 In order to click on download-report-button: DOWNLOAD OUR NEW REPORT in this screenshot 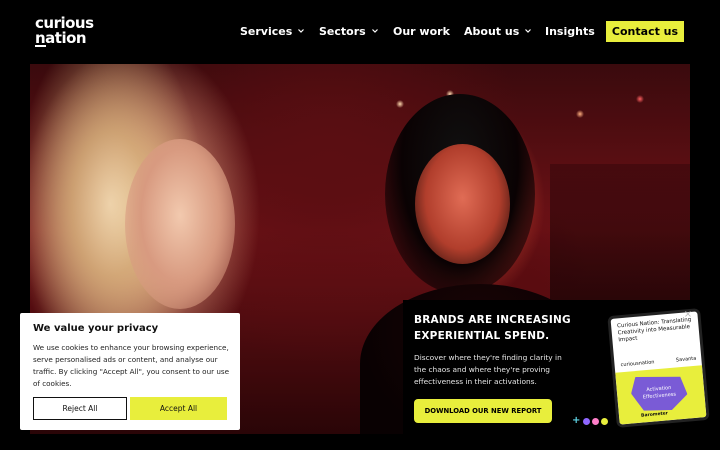, I will do `click(483, 411)`.